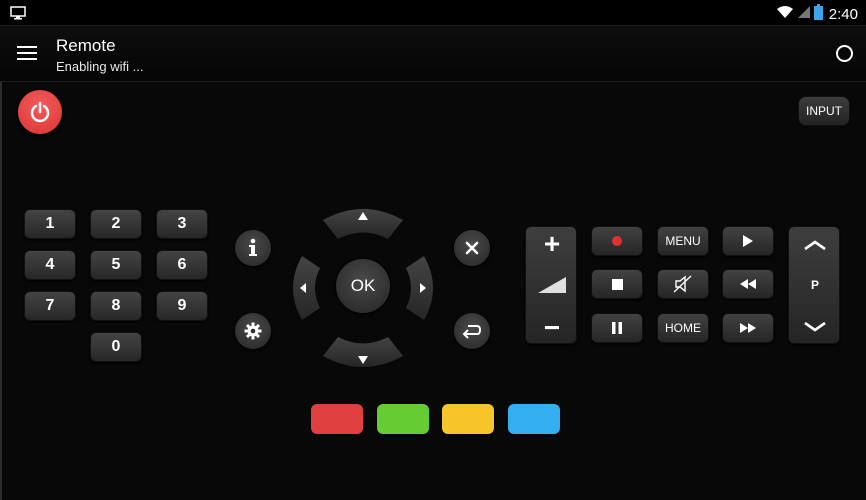  Describe the element at coordinates (683, 241) in the screenshot. I see `menu-button: MENU` at that location.